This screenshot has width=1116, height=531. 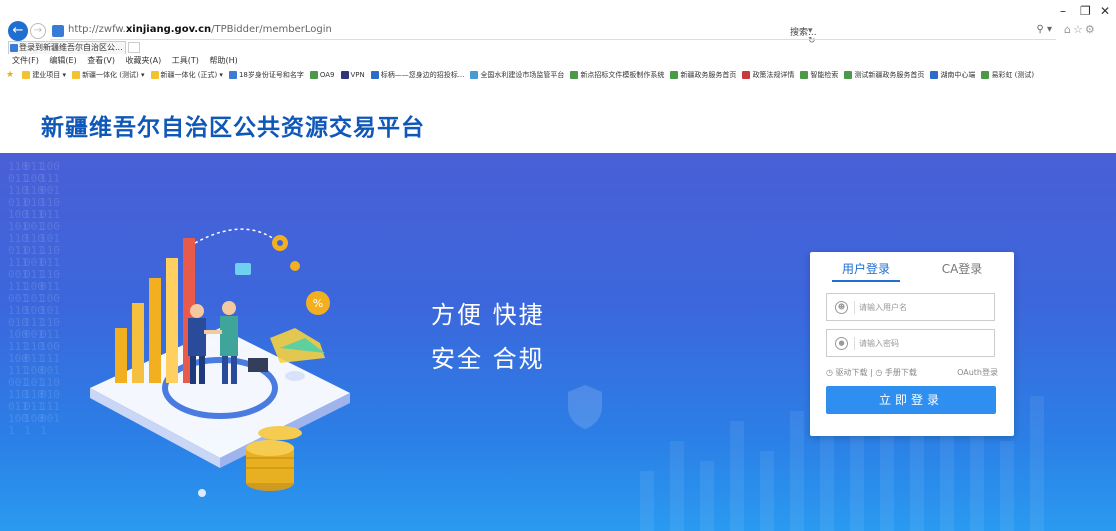 I want to click on favorites-bar-item-label: 新点招标文件模板制作系统, so click(x=622, y=75).